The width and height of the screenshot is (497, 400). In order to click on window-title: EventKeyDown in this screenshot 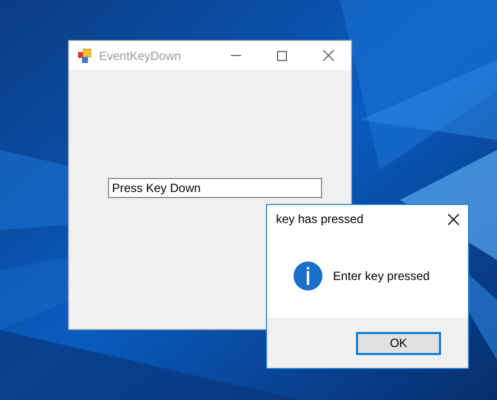, I will do `click(140, 56)`.